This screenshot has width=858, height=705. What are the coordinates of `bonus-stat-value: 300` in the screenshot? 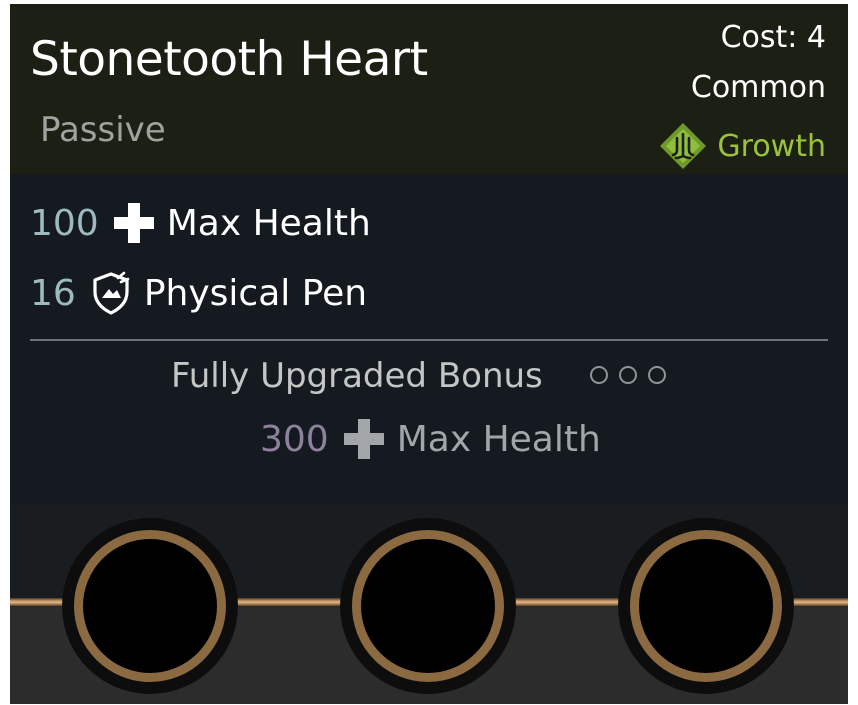 It's located at (294, 439).